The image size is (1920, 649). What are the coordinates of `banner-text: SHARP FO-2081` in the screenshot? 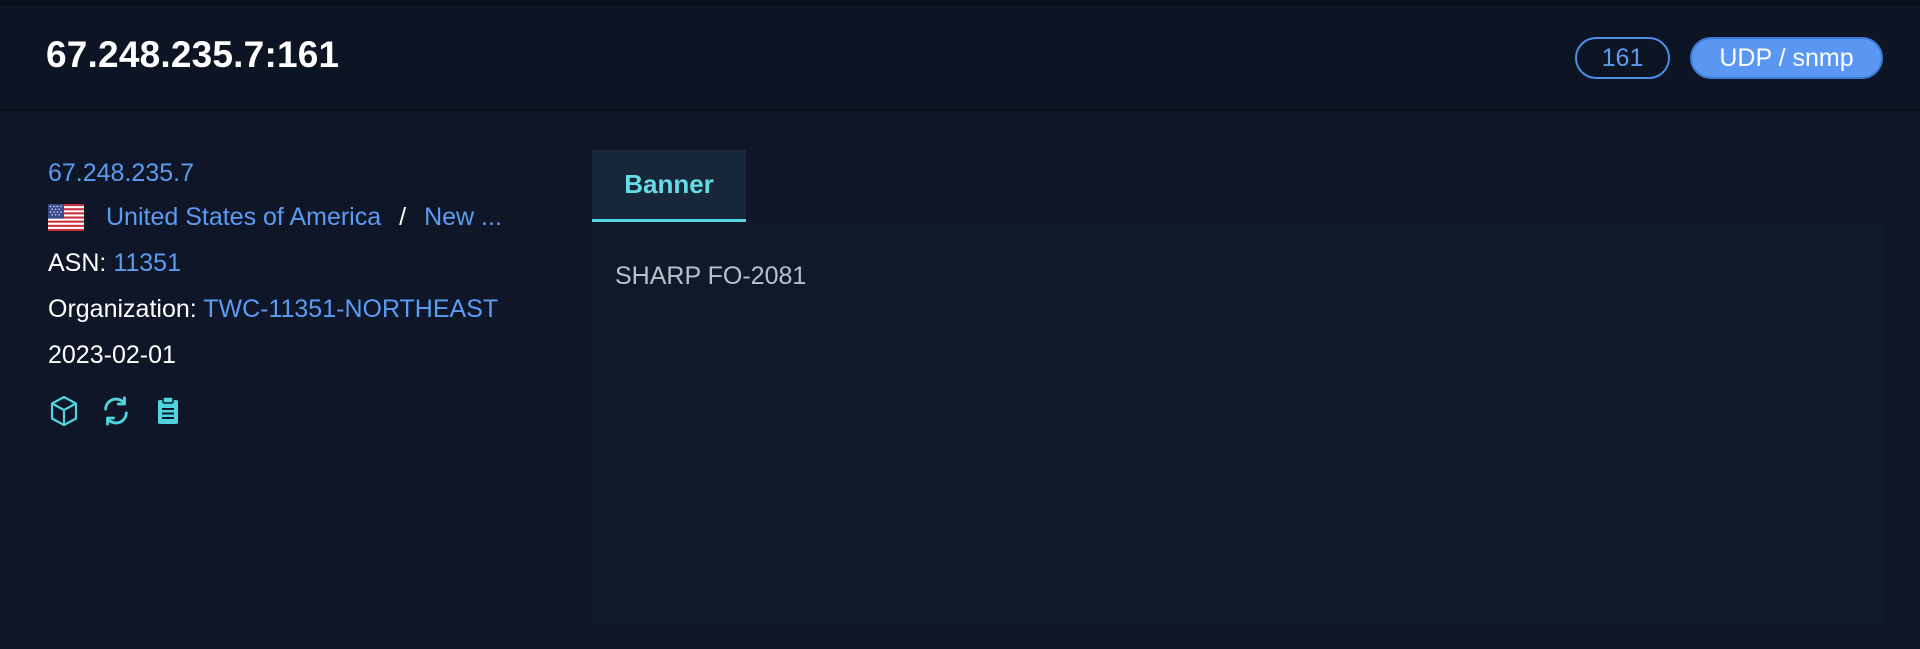 It's located at (711, 276).